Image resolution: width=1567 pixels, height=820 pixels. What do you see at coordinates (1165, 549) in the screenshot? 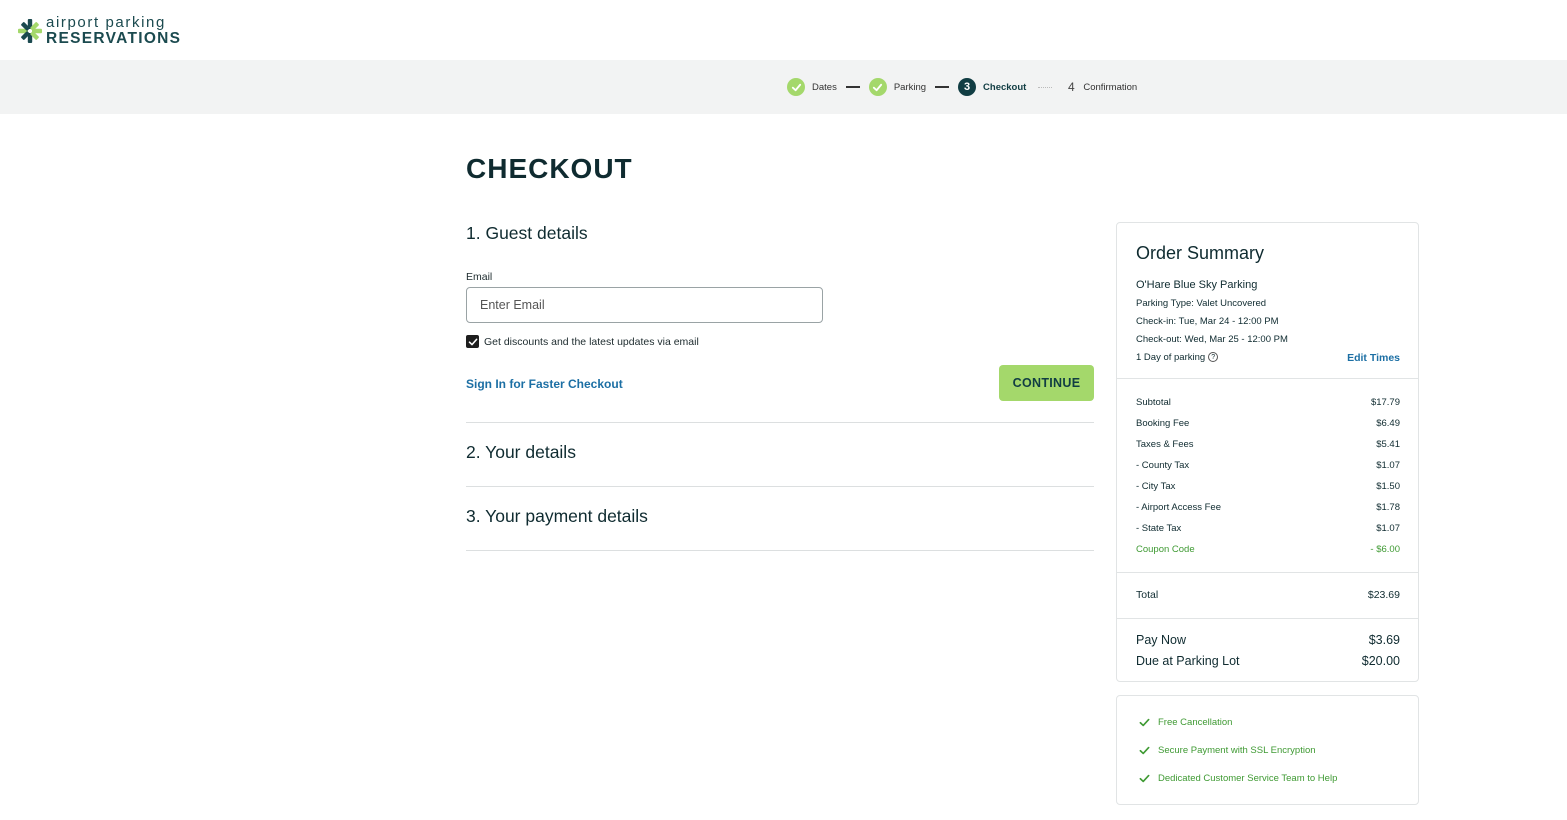
I see `coupon-label: Coupon Code` at bounding box center [1165, 549].